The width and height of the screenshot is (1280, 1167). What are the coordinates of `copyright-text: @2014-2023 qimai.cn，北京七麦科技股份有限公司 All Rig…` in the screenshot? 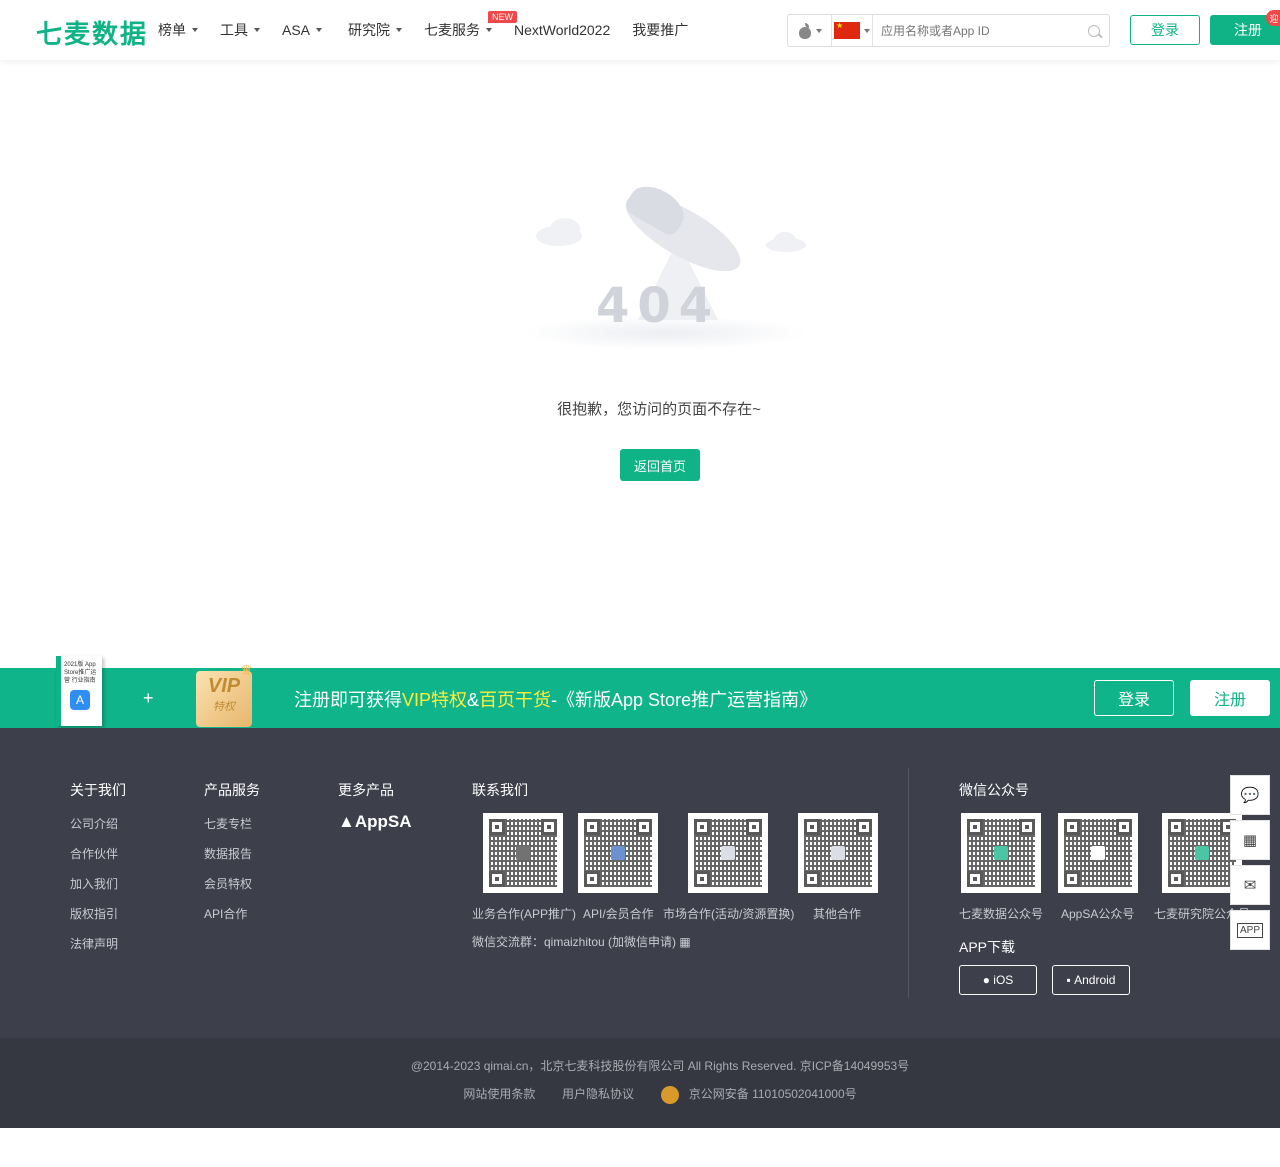 It's located at (660, 1066).